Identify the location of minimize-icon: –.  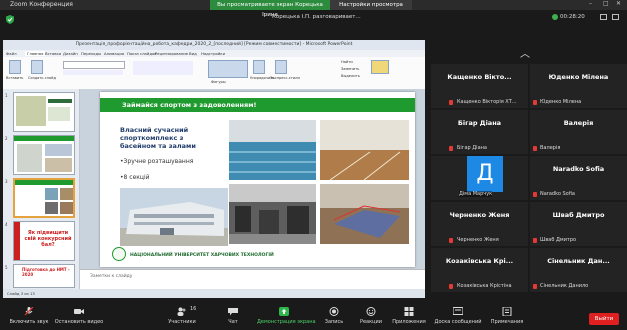
(590, 3).